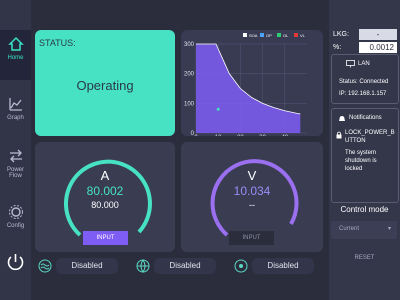 The width and height of the screenshot is (400, 300). I want to click on lan-panel: LAN Status: Connected IP: 192.168.1.157, so click(365, 79).